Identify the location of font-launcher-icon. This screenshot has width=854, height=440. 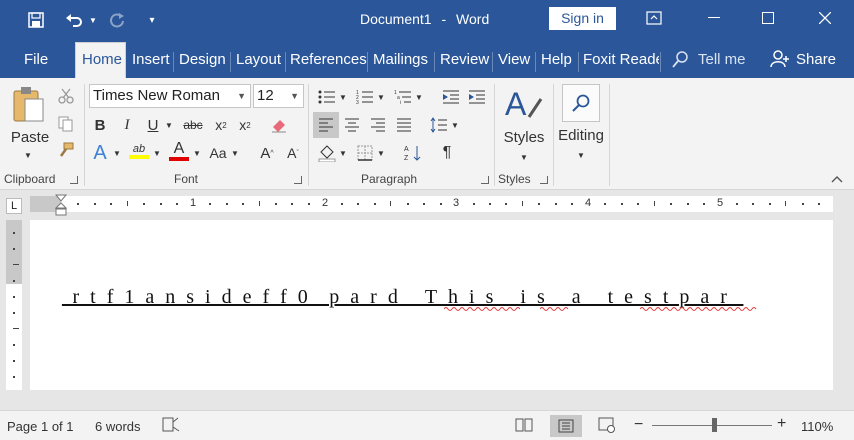
(298, 180).